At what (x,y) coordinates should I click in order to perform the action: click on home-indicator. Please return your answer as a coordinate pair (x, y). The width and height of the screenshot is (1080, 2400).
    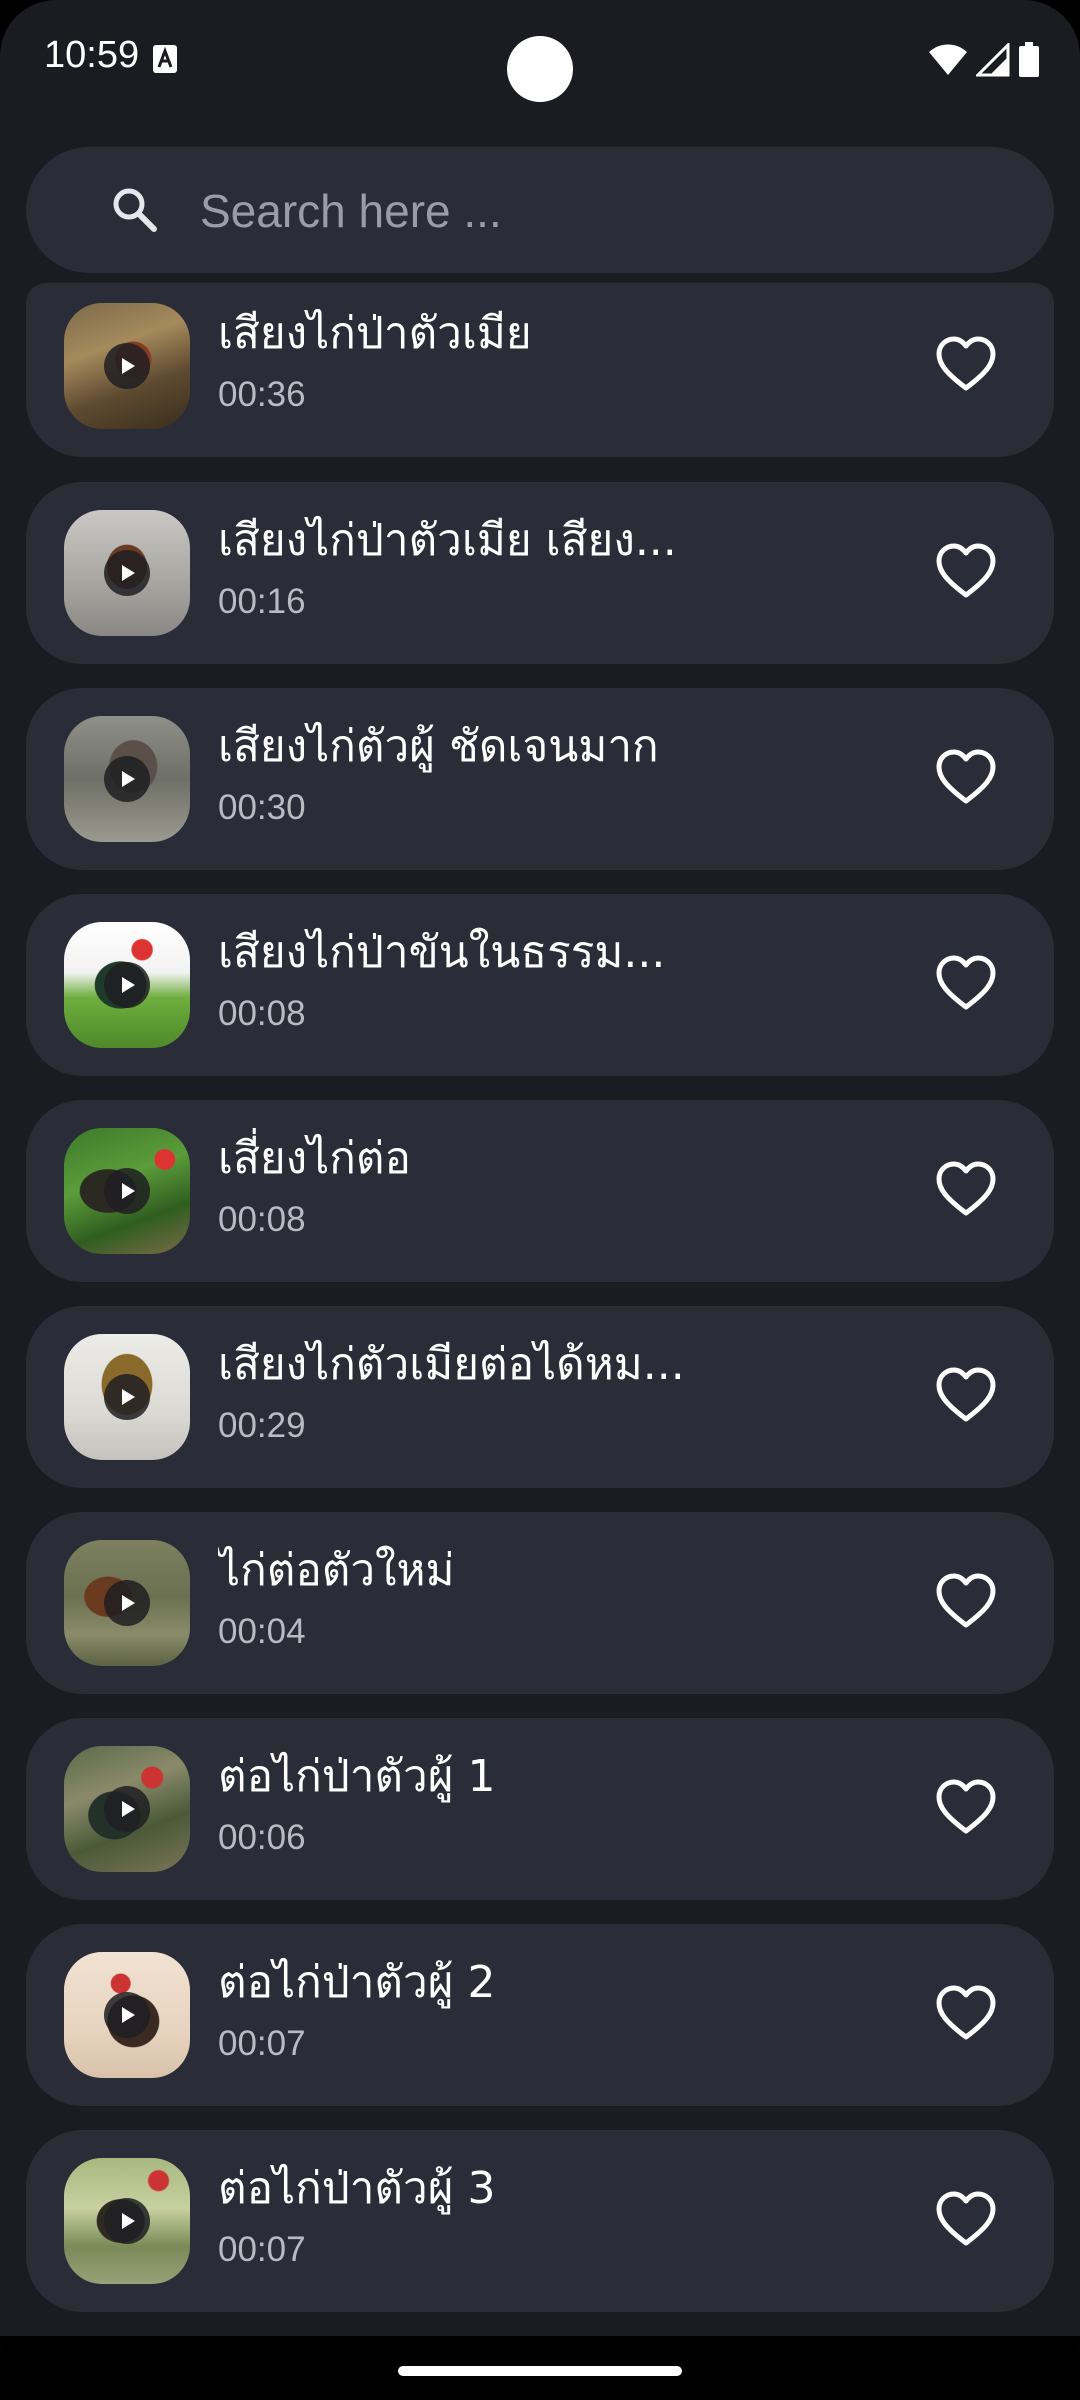
    Looking at the image, I should click on (540, 2371).